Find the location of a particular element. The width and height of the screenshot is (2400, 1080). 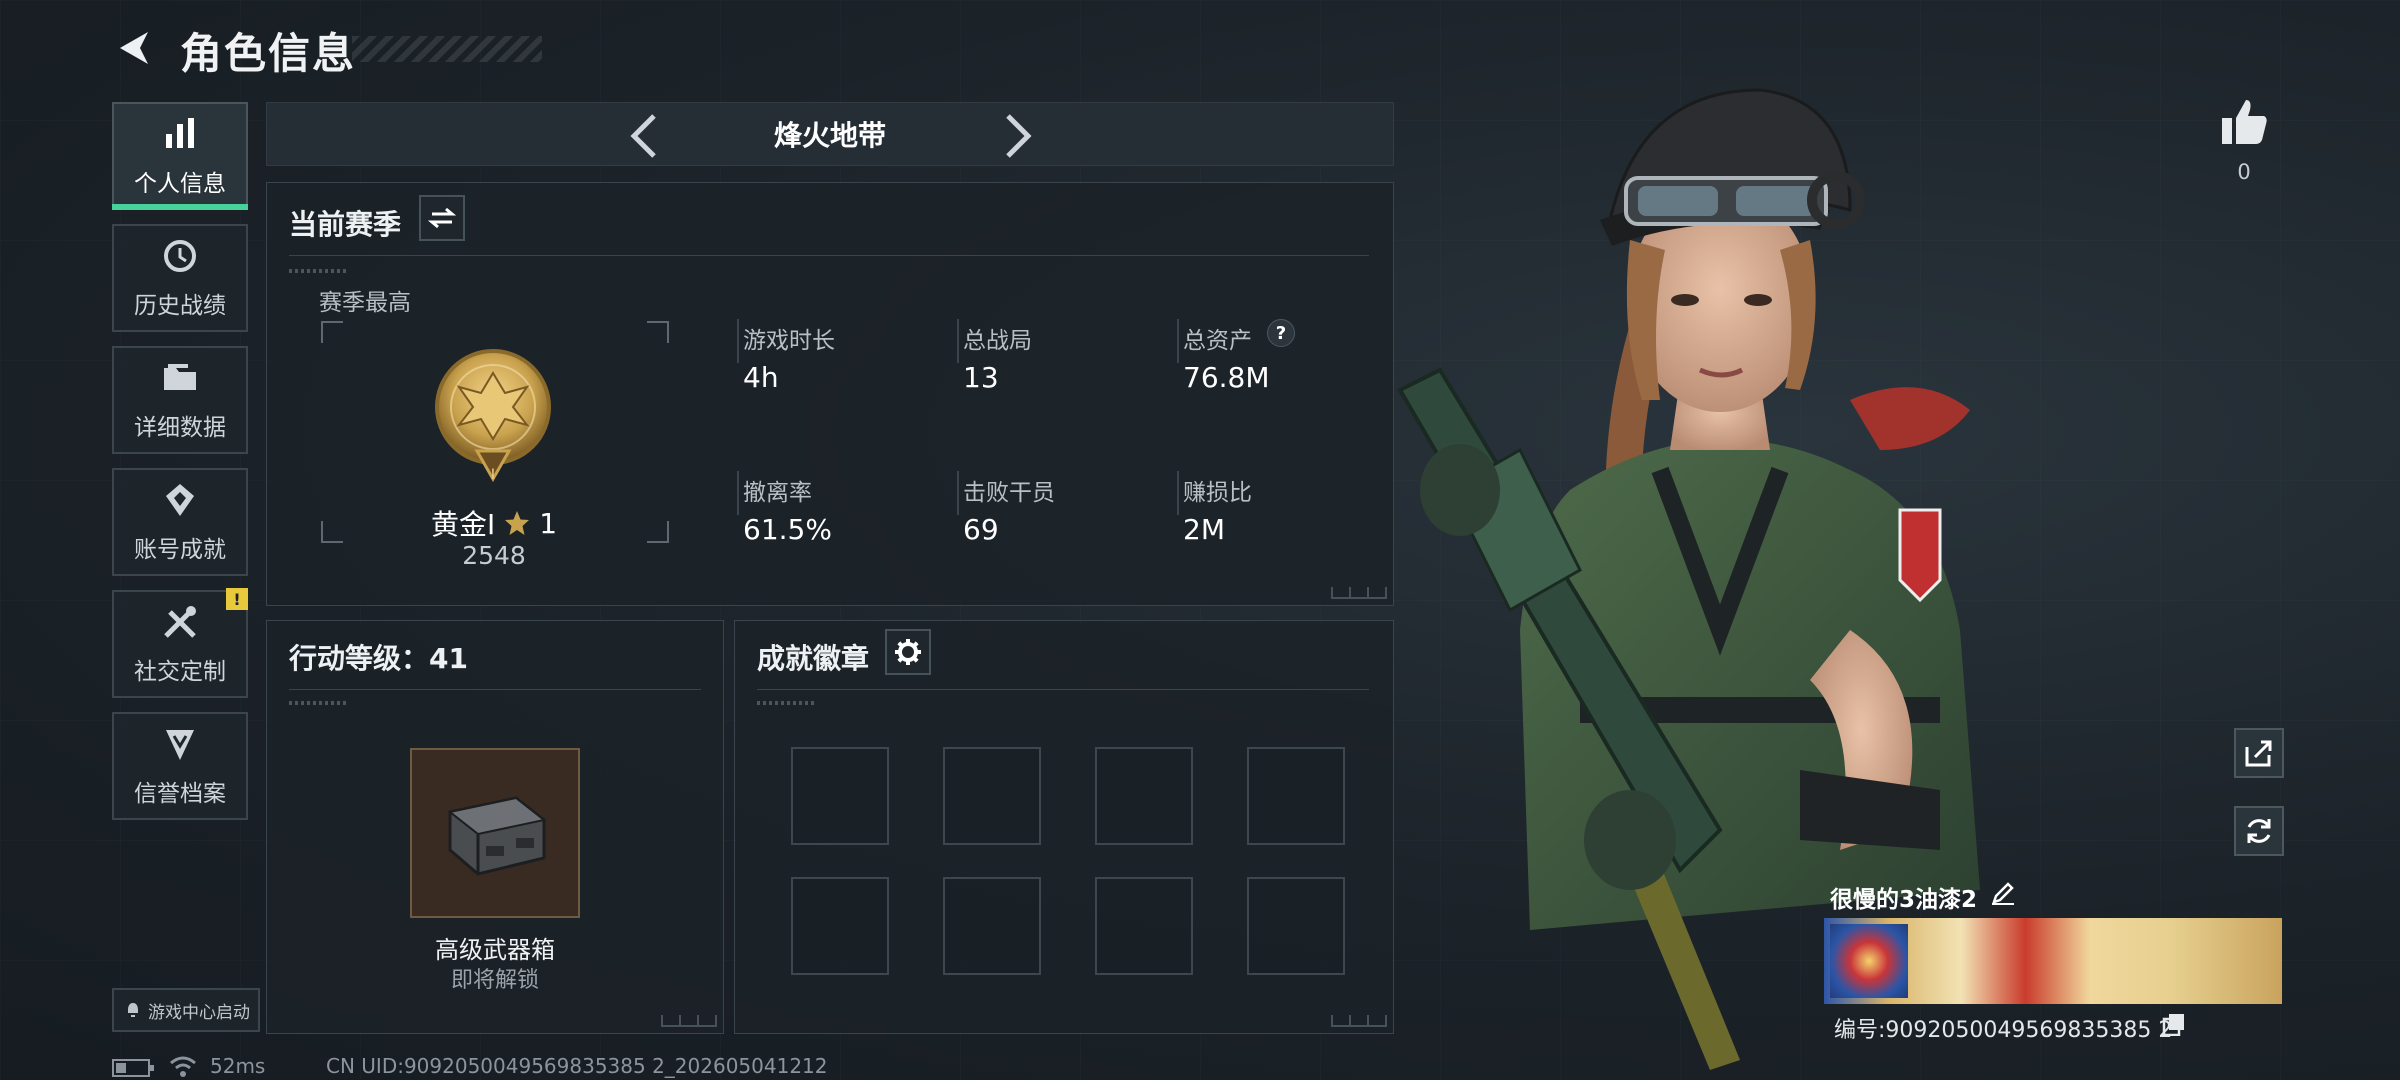

gold-rank-emblem-icon is located at coordinates (493, 416).